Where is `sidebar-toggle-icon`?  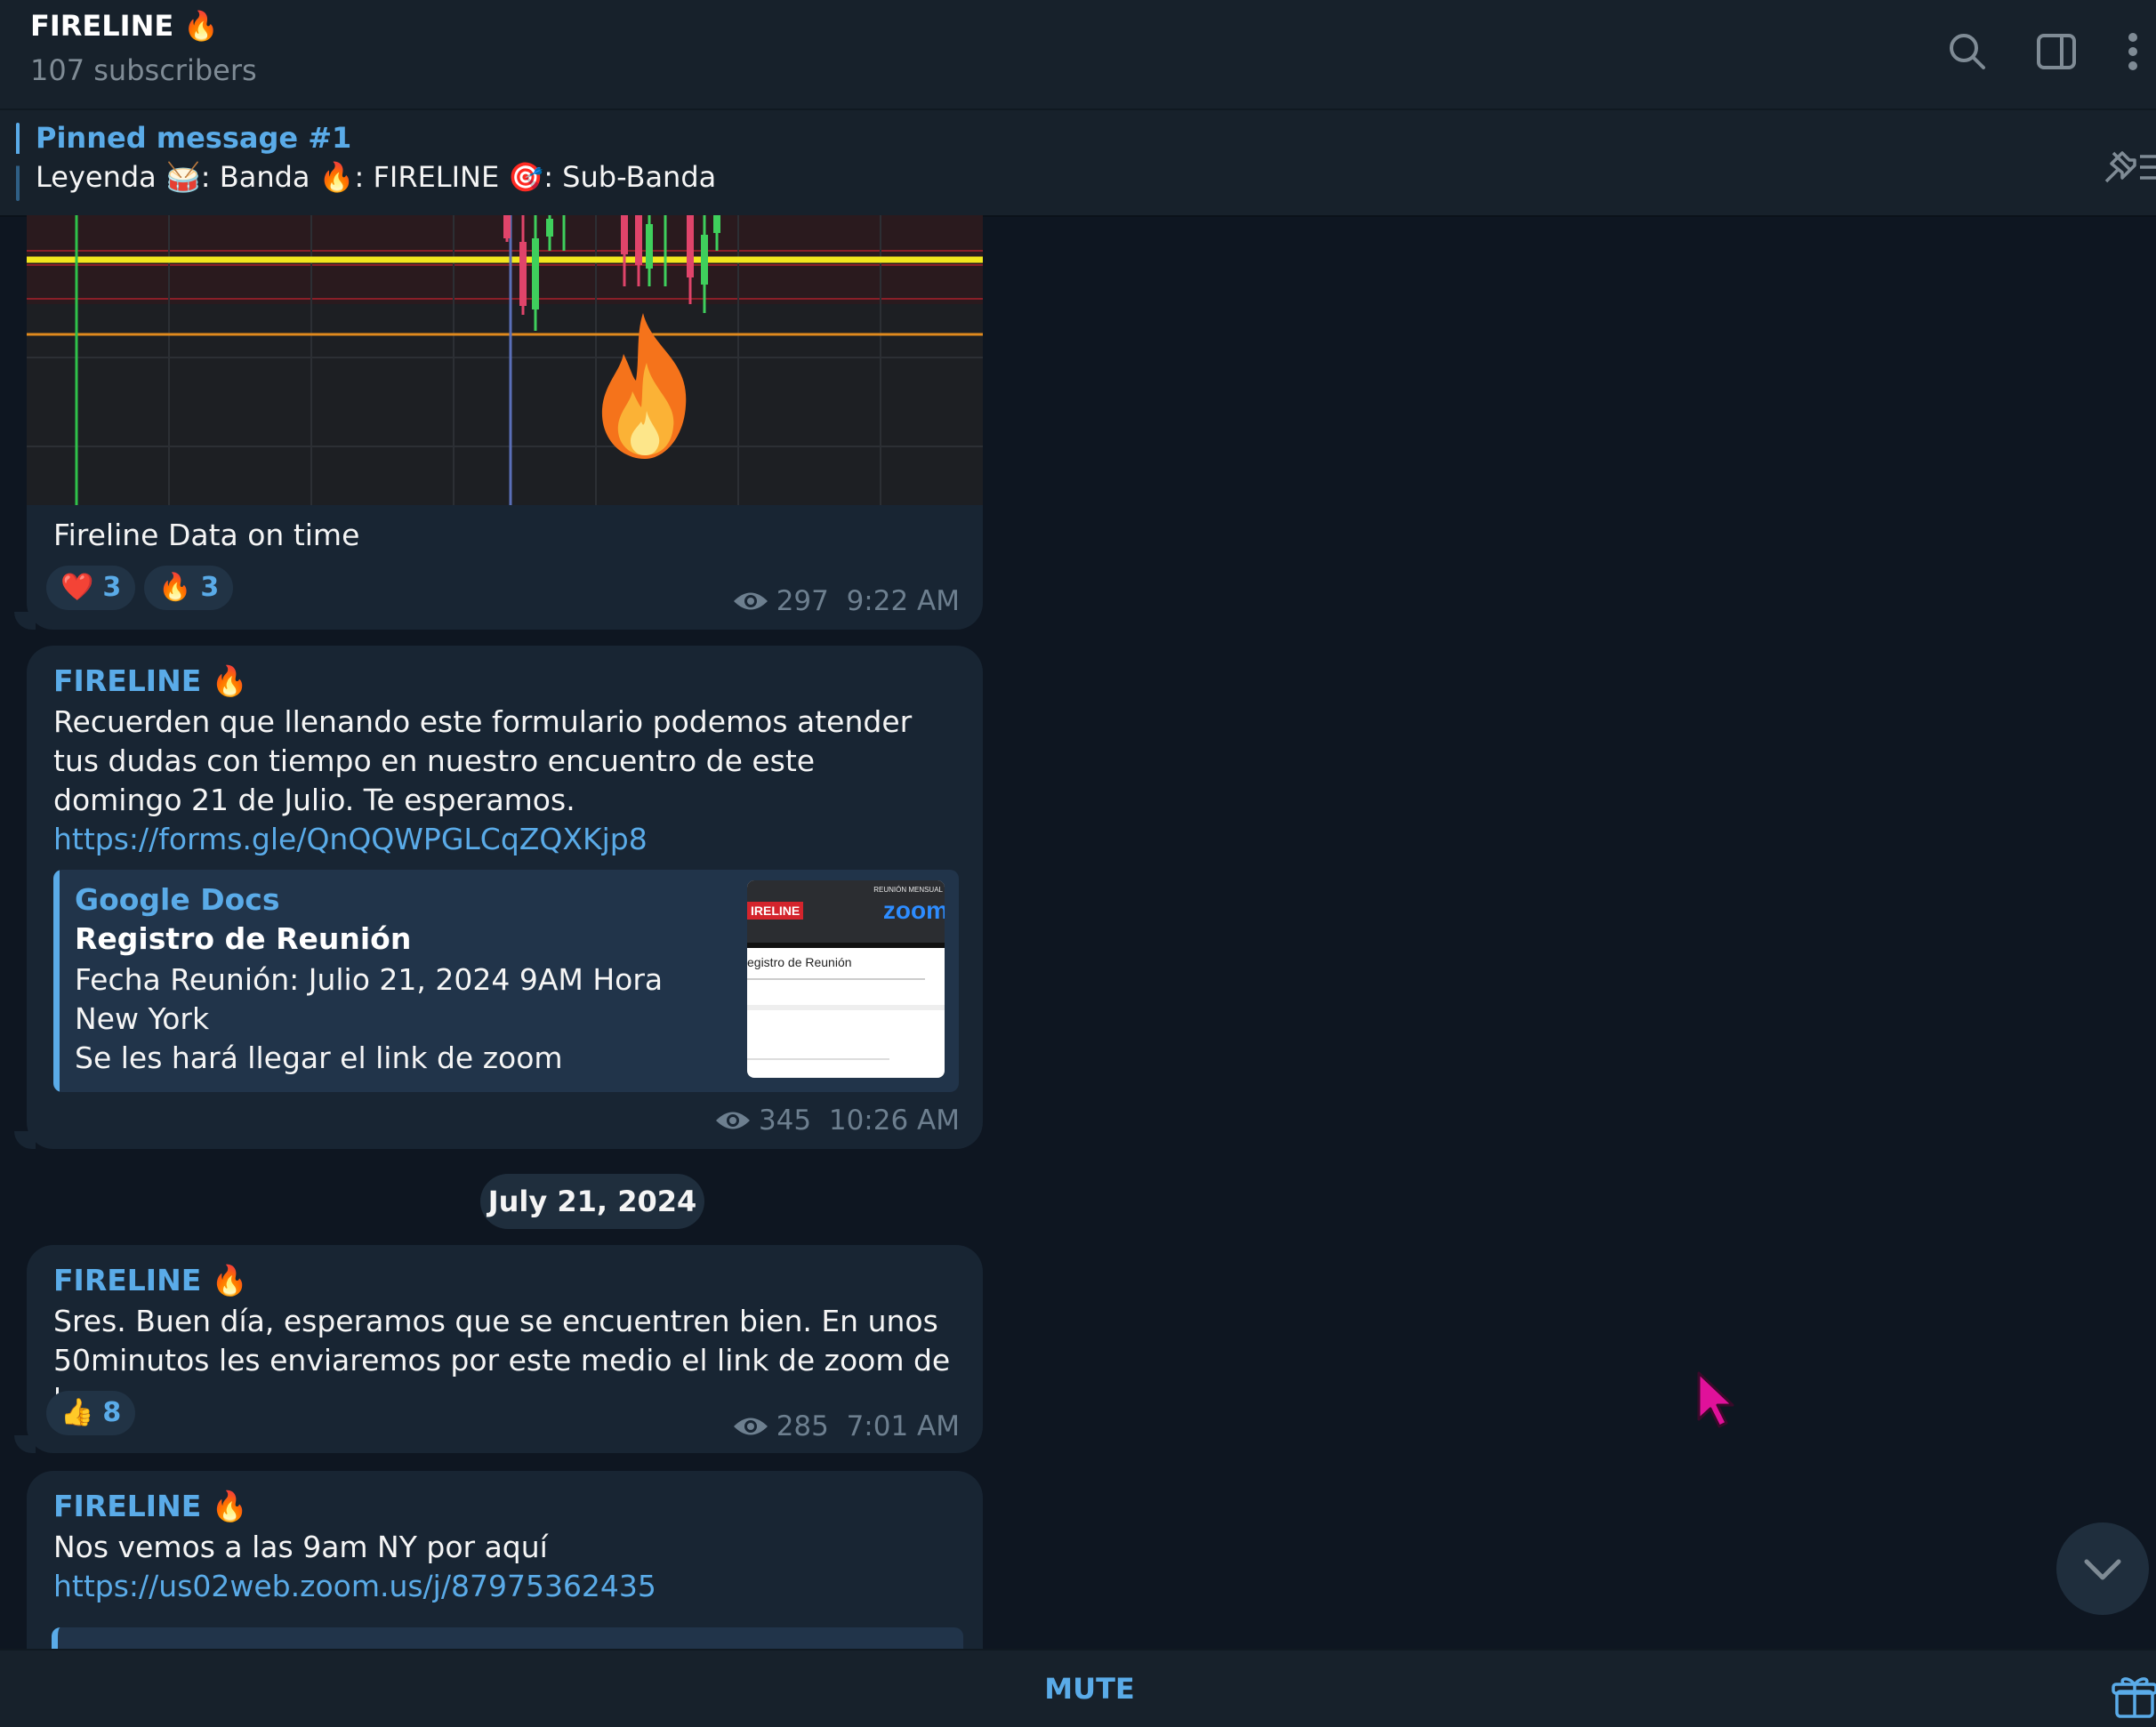 sidebar-toggle-icon is located at coordinates (2056, 52).